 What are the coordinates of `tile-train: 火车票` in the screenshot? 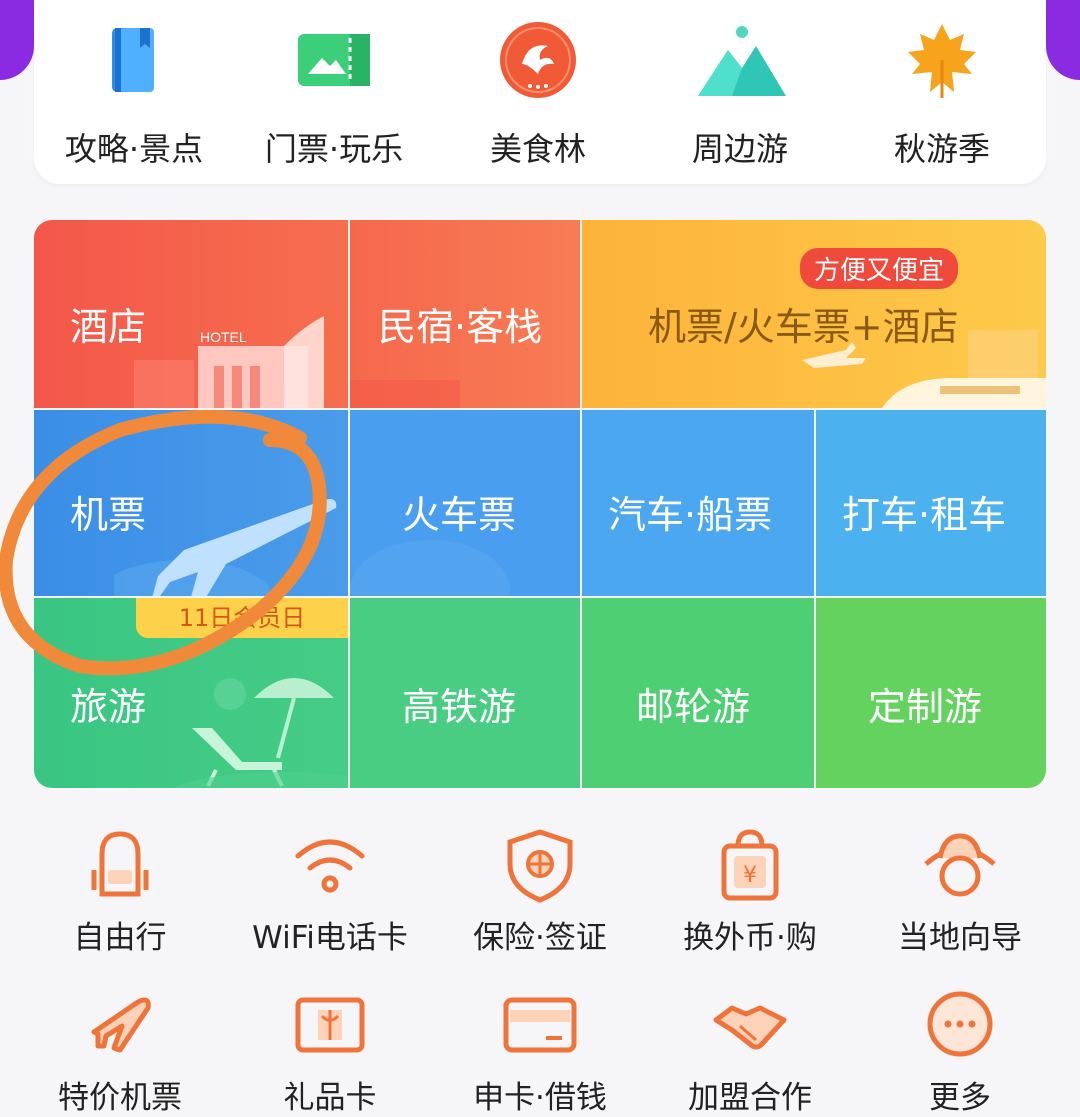 It's located at (465, 503).